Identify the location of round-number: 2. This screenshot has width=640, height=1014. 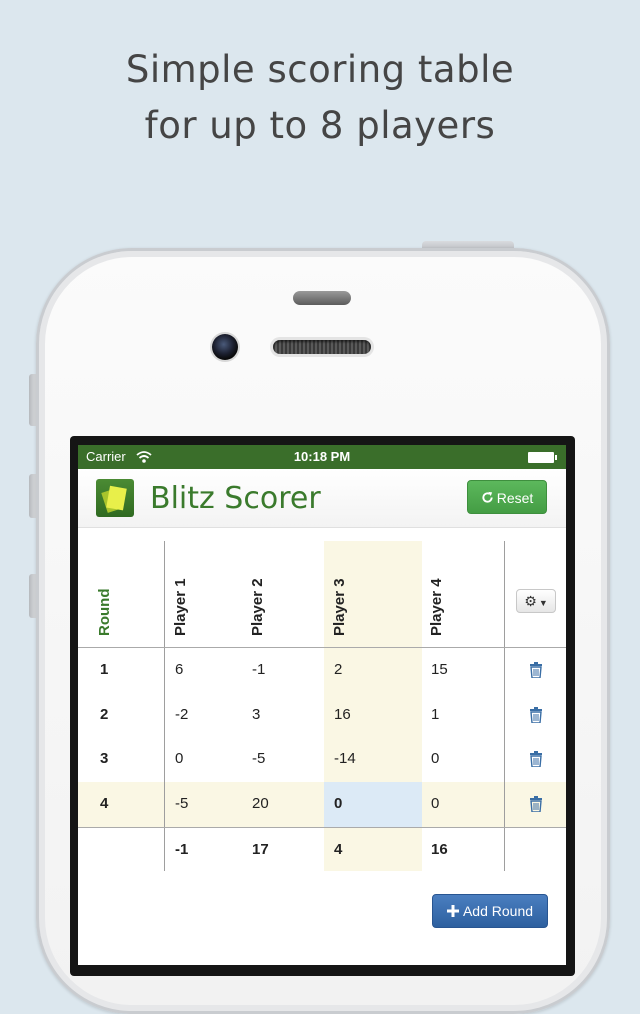
(104, 714).